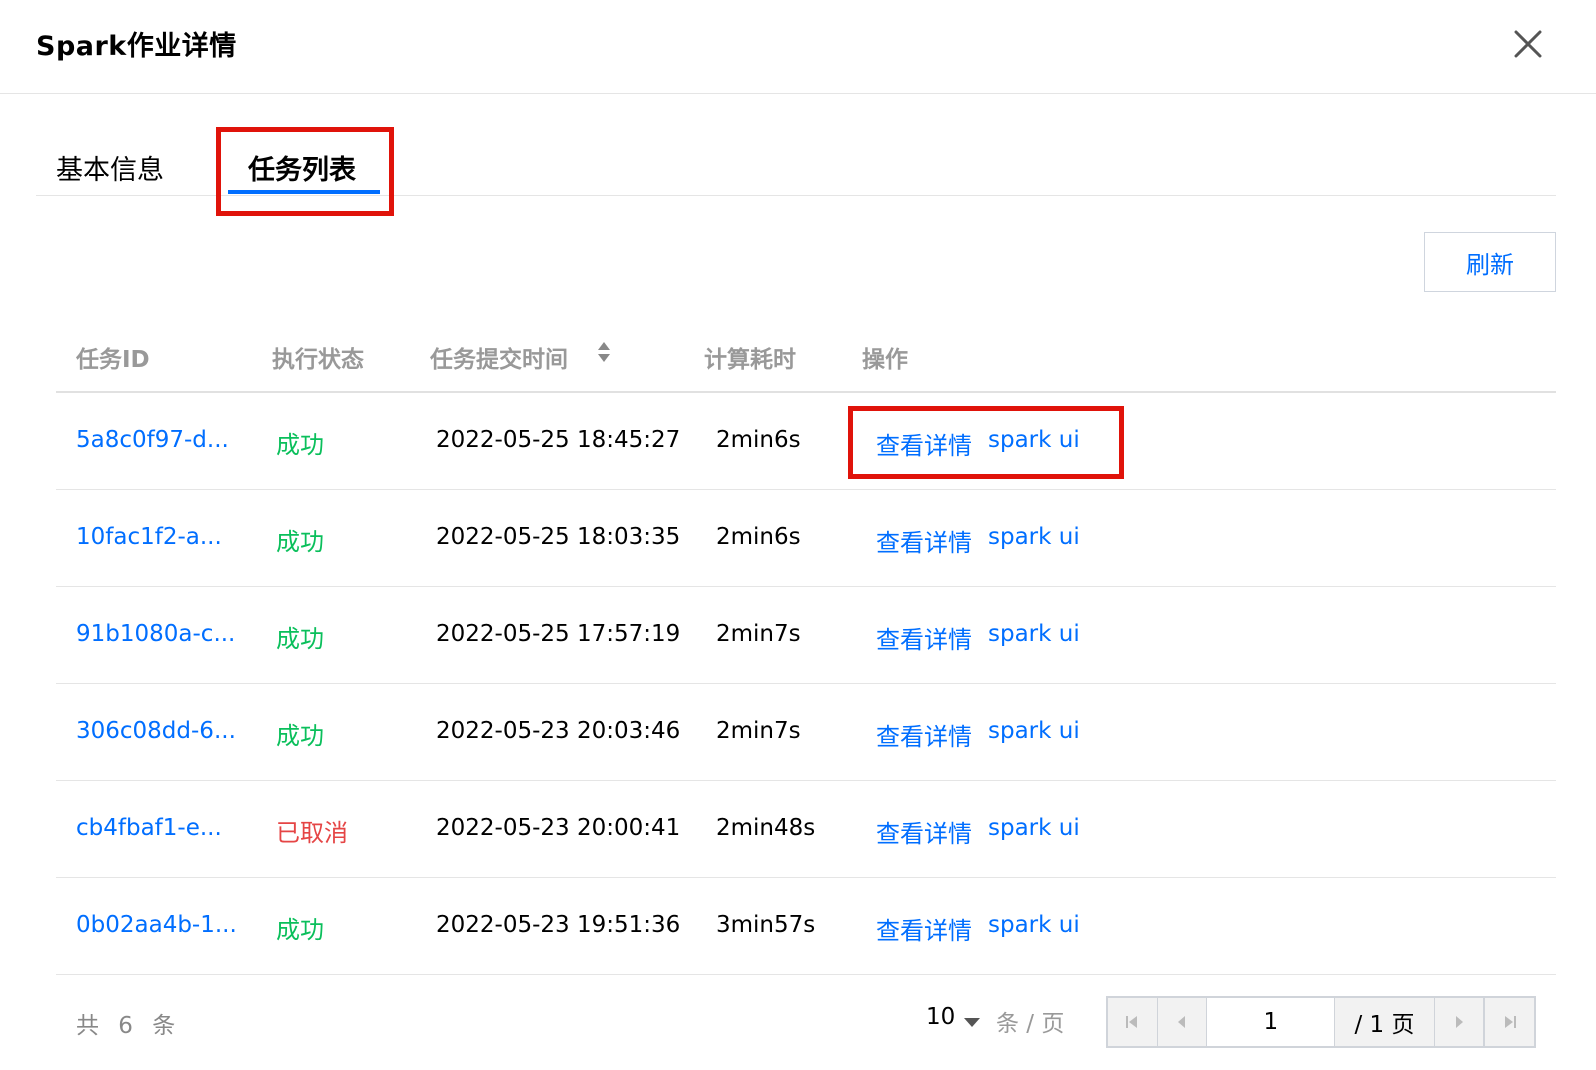  What do you see at coordinates (972, 1022) in the screenshot?
I see `chevron-down-icon` at bounding box center [972, 1022].